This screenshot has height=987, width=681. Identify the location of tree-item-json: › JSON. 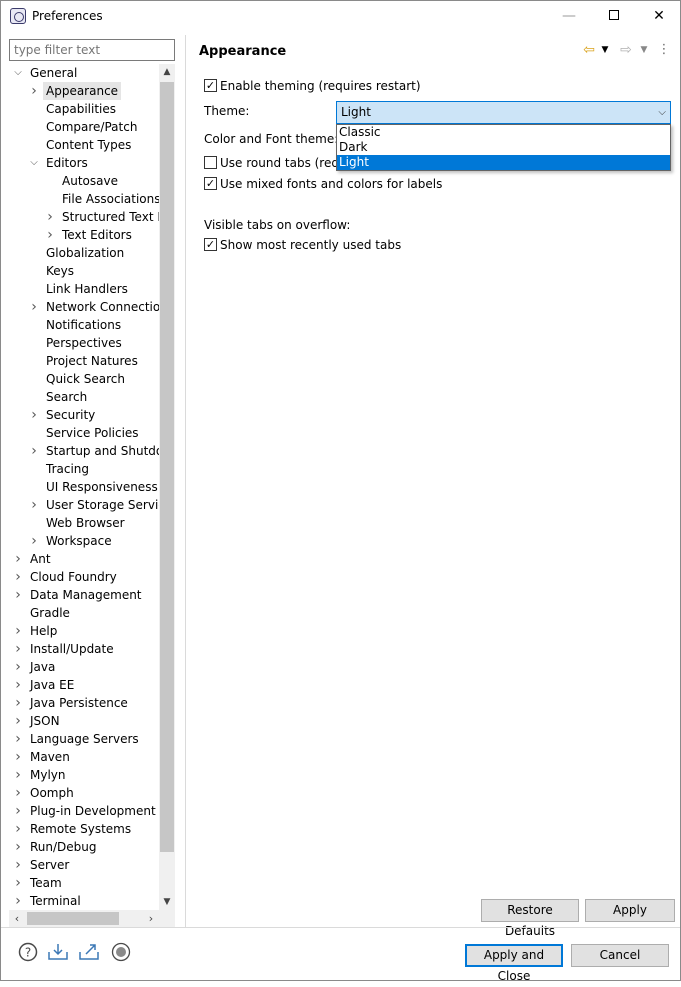
(84, 721).